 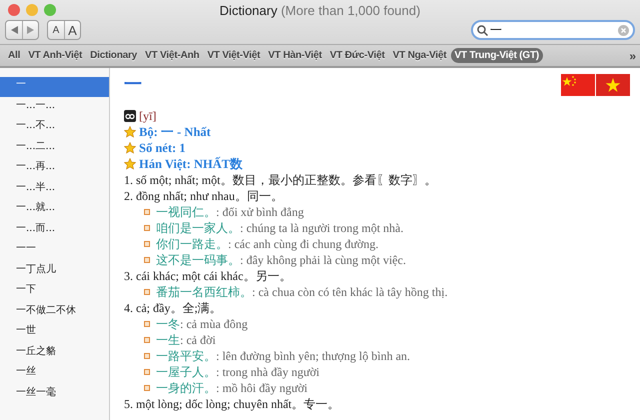 I want to click on dictionary-tab: VT Đức-Việt, so click(x=357, y=55).